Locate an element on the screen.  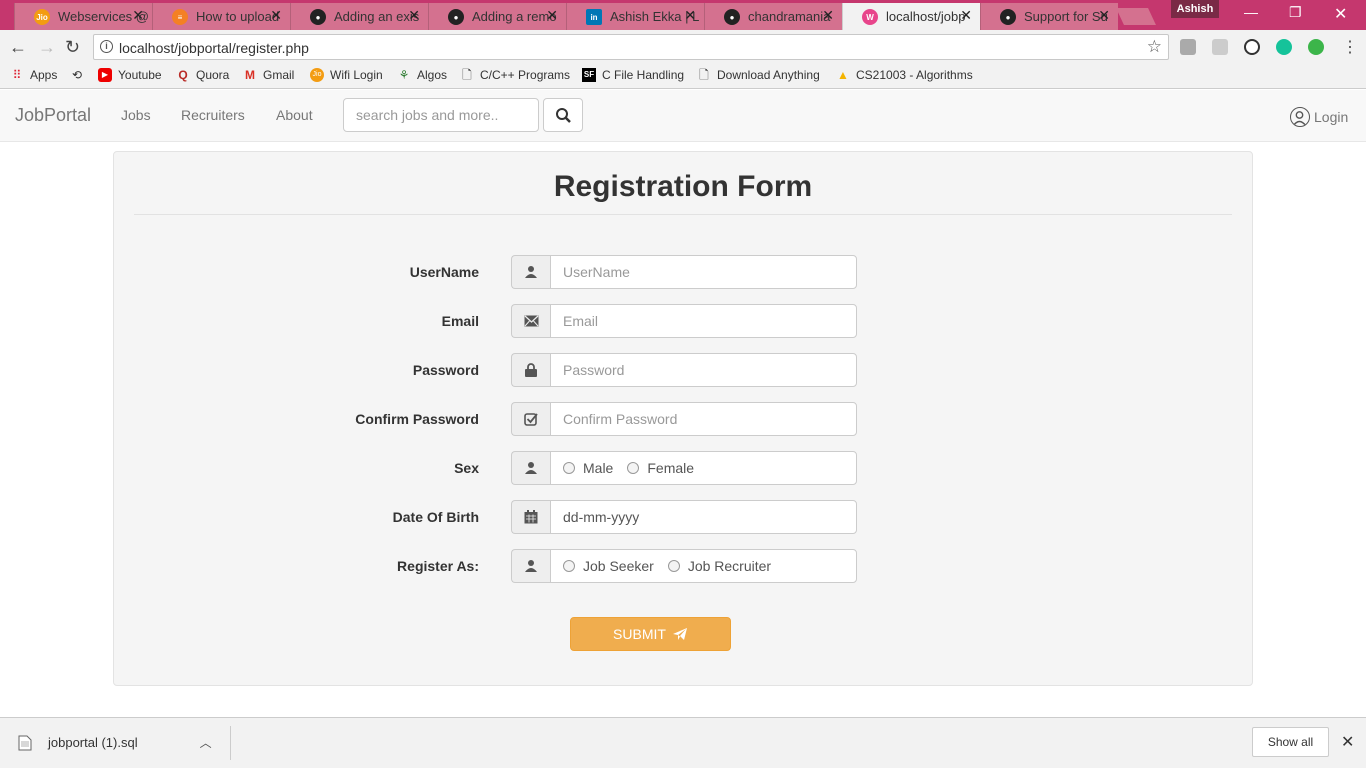
username-input is located at coordinates (703, 272).